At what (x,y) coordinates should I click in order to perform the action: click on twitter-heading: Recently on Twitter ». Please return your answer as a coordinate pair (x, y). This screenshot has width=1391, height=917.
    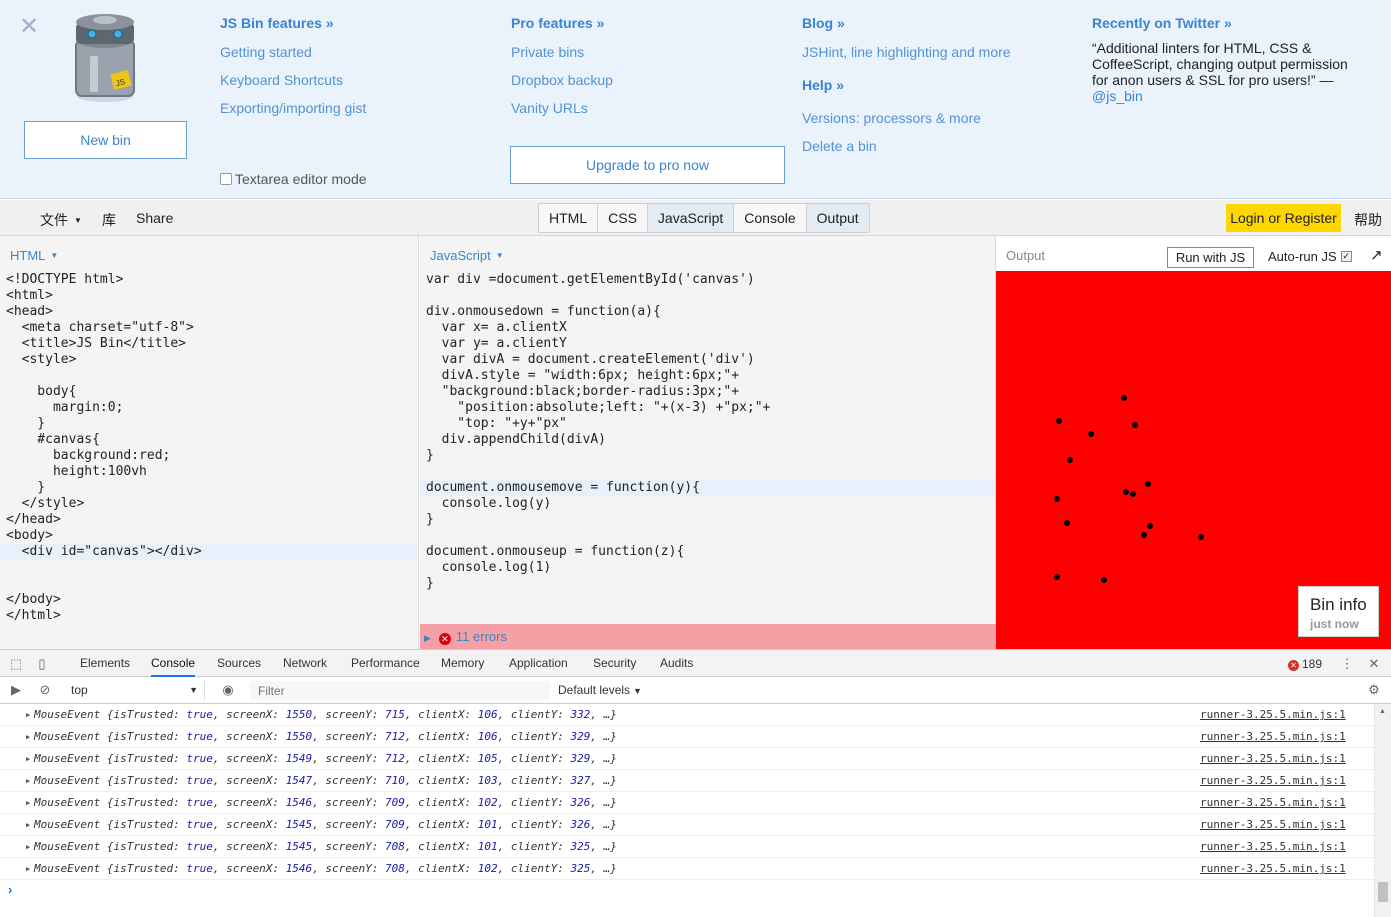
    Looking at the image, I should click on (1227, 23).